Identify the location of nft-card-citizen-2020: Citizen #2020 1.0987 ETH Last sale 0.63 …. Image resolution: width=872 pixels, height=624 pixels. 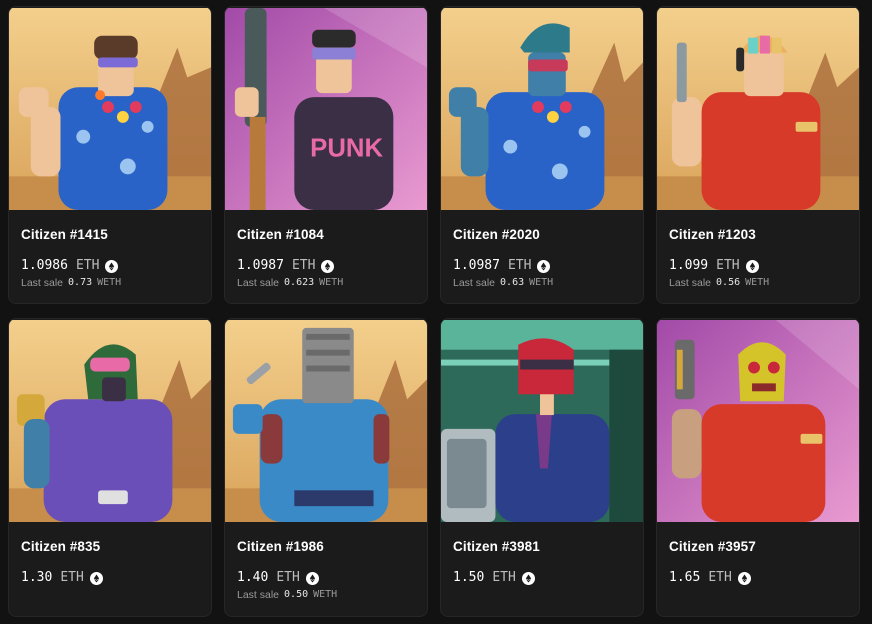
(542, 155).